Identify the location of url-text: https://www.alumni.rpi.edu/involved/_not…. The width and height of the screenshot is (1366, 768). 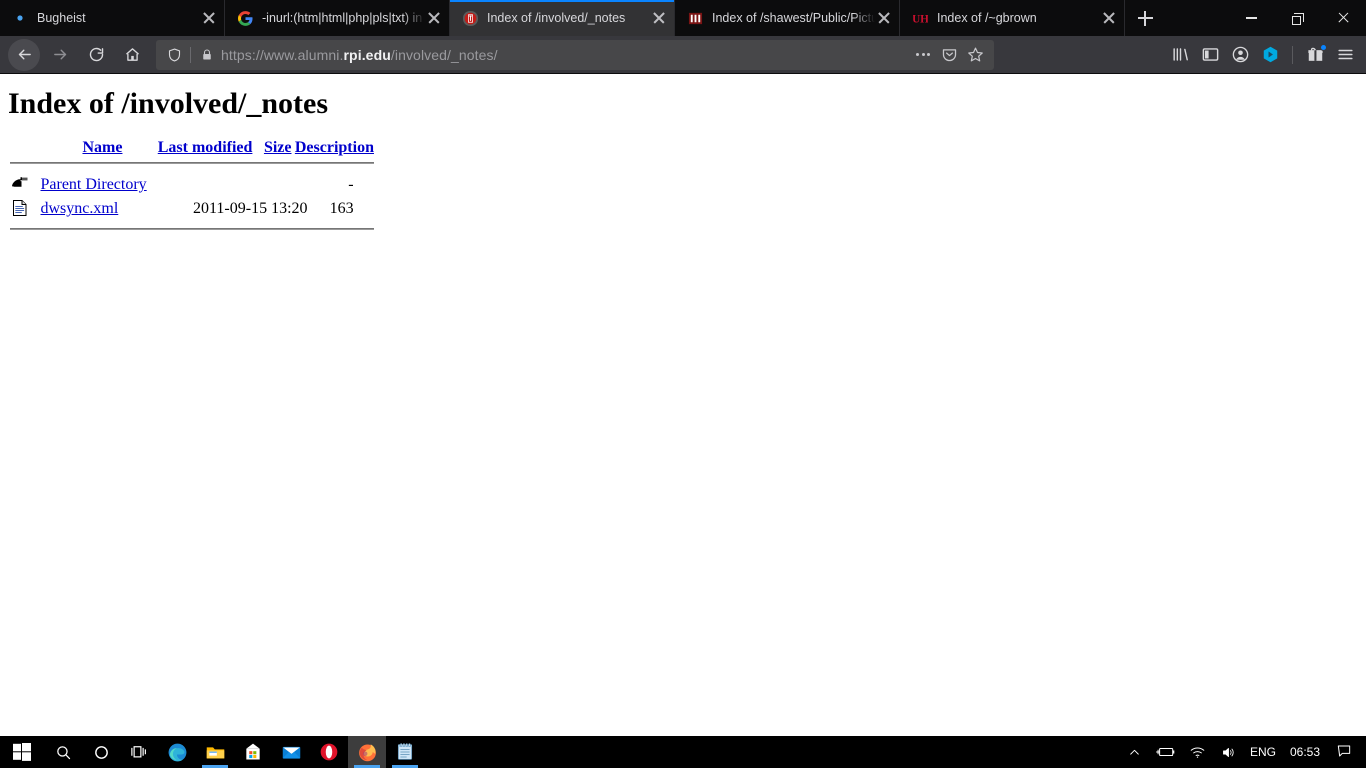
(565, 55).